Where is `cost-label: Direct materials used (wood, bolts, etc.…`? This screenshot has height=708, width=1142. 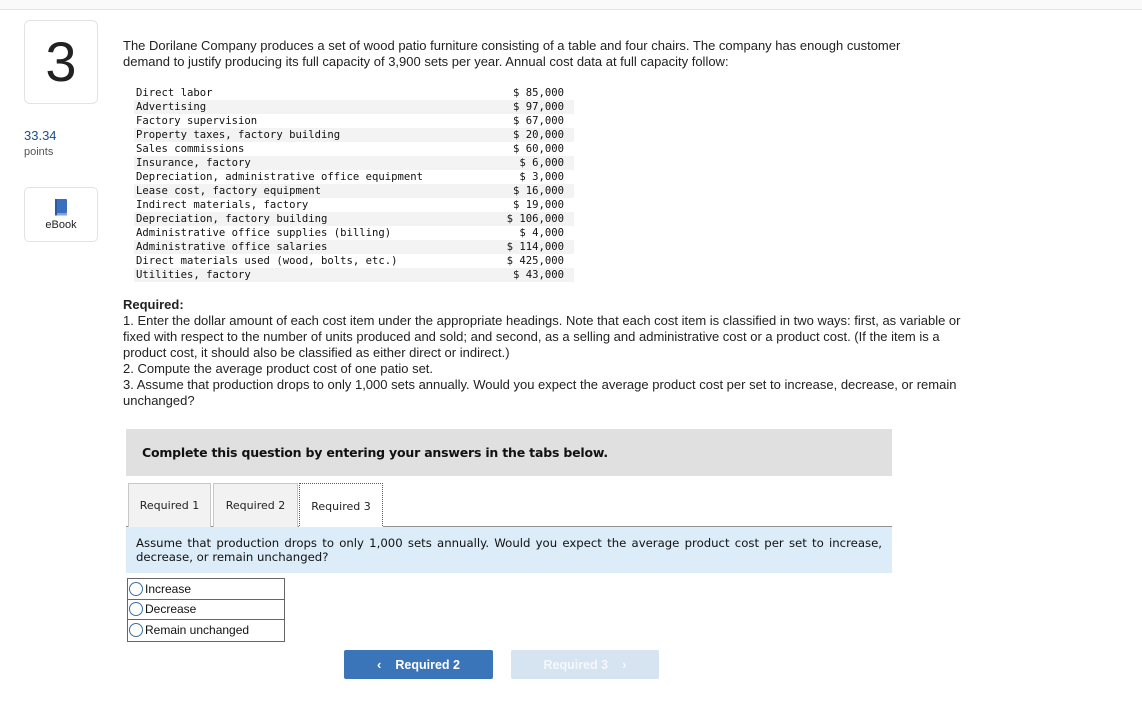 cost-label: Direct materials used (wood, bolts, etc.… is located at coordinates (267, 261).